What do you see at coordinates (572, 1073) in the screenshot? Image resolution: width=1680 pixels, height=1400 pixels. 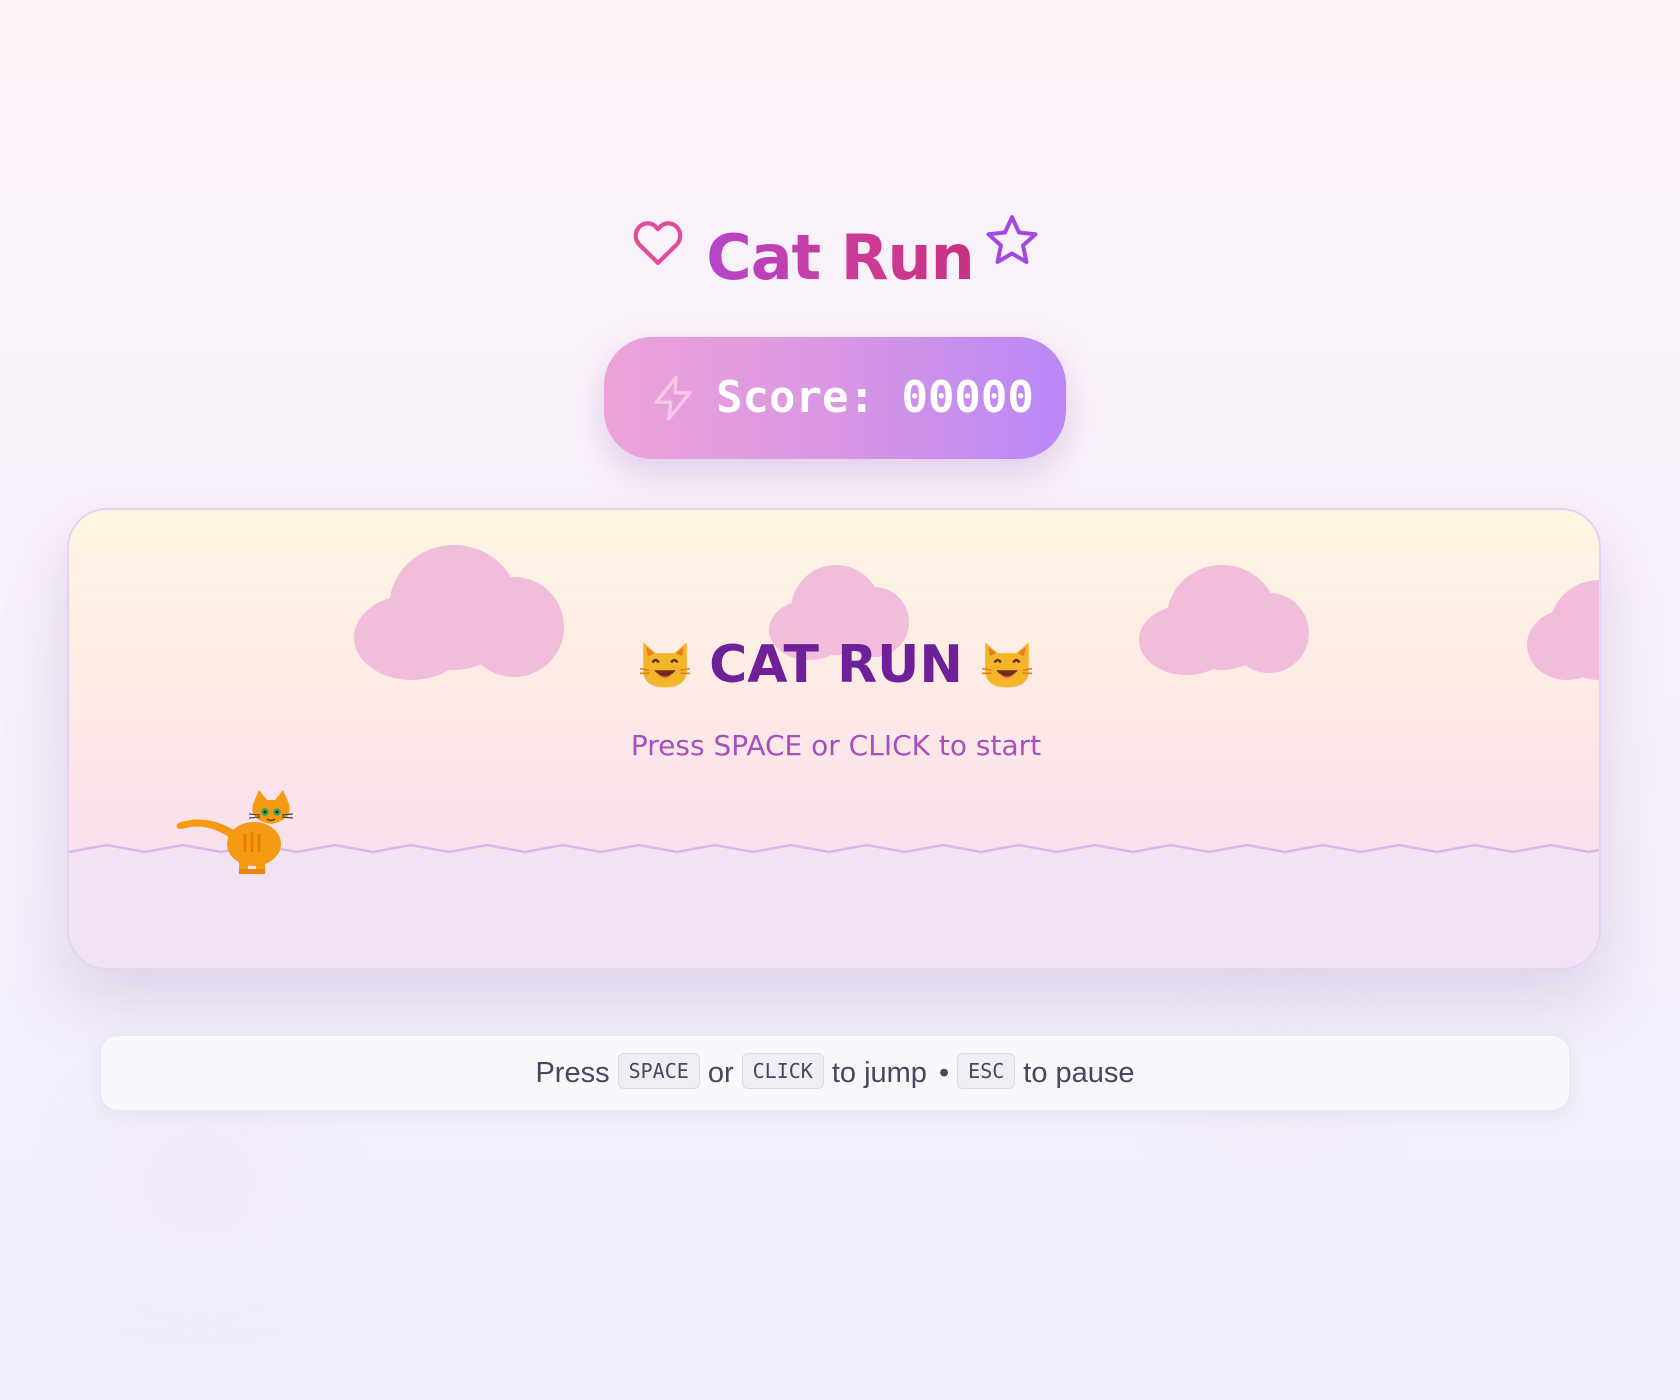 I see `help-text: Press` at bounding box center [572, 1073].